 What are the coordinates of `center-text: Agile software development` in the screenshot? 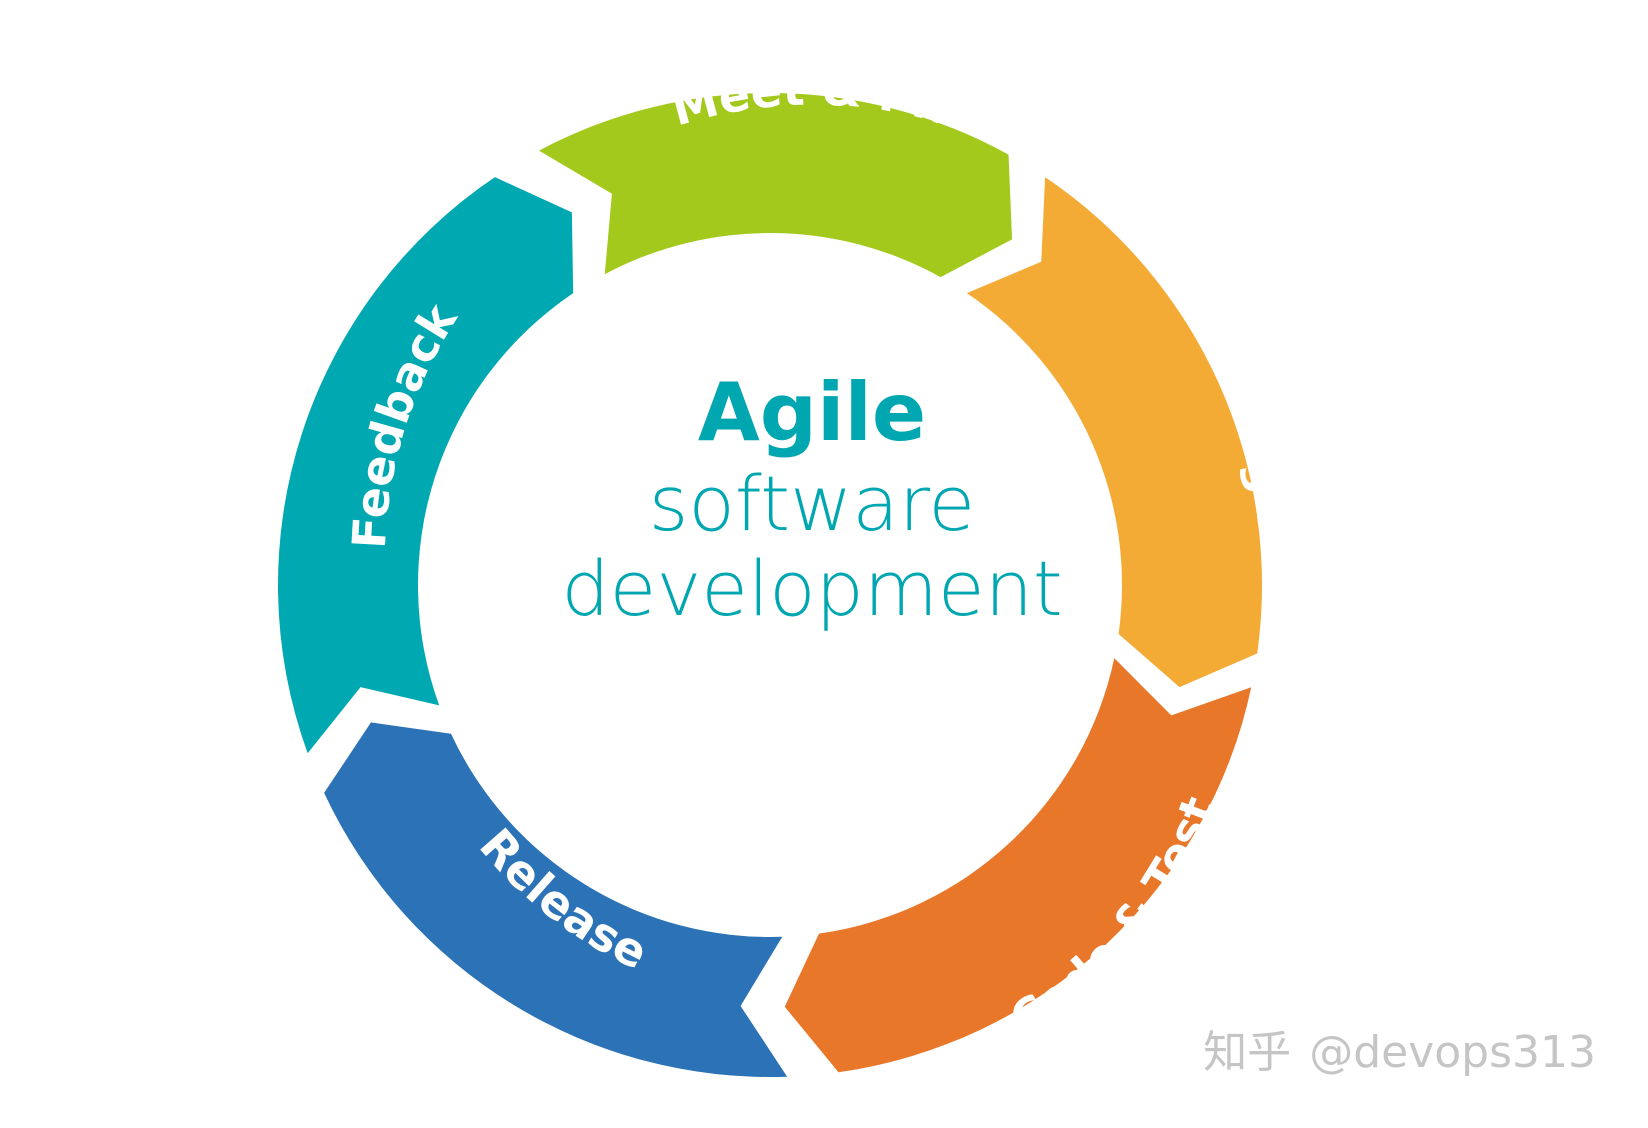 It's located at (811, 499).